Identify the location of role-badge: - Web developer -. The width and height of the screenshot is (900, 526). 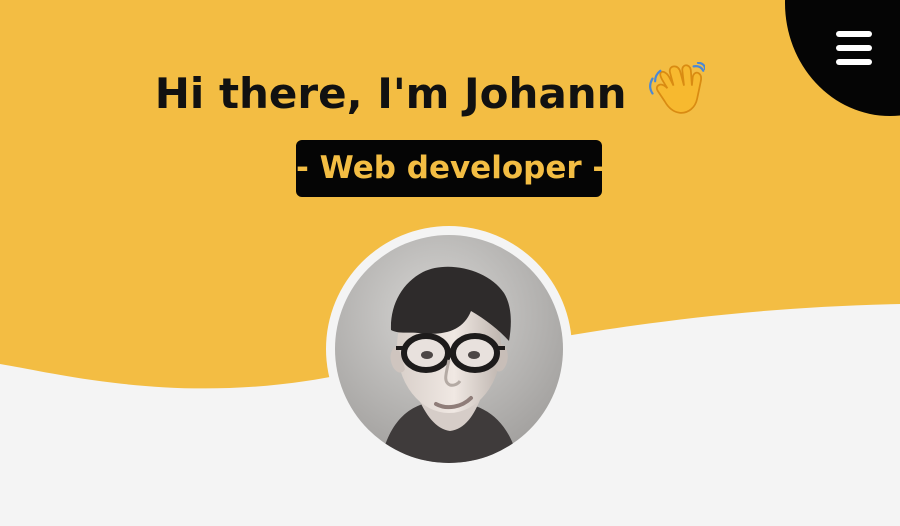
(450, 168).